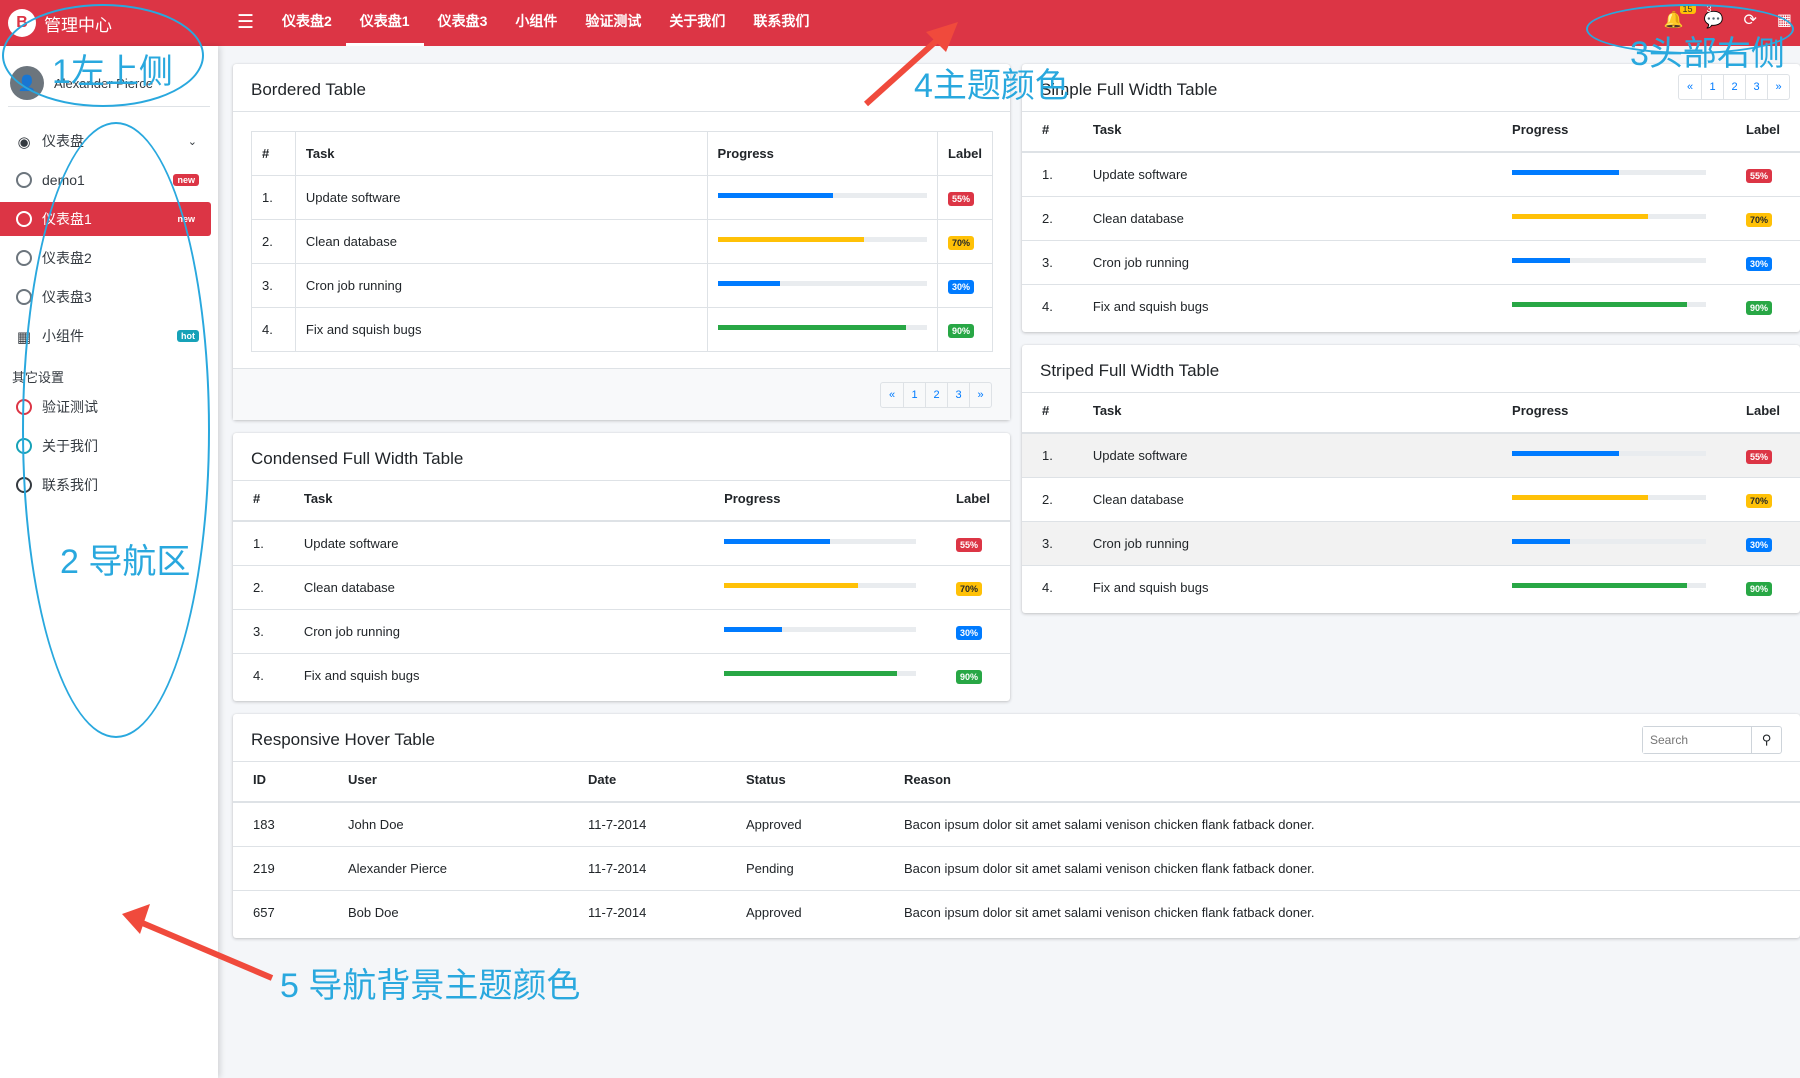  What do you see at coordinates (910, 64) in the screenshot?
I see `arrow-theme-color` at bounding box center [910, 64].